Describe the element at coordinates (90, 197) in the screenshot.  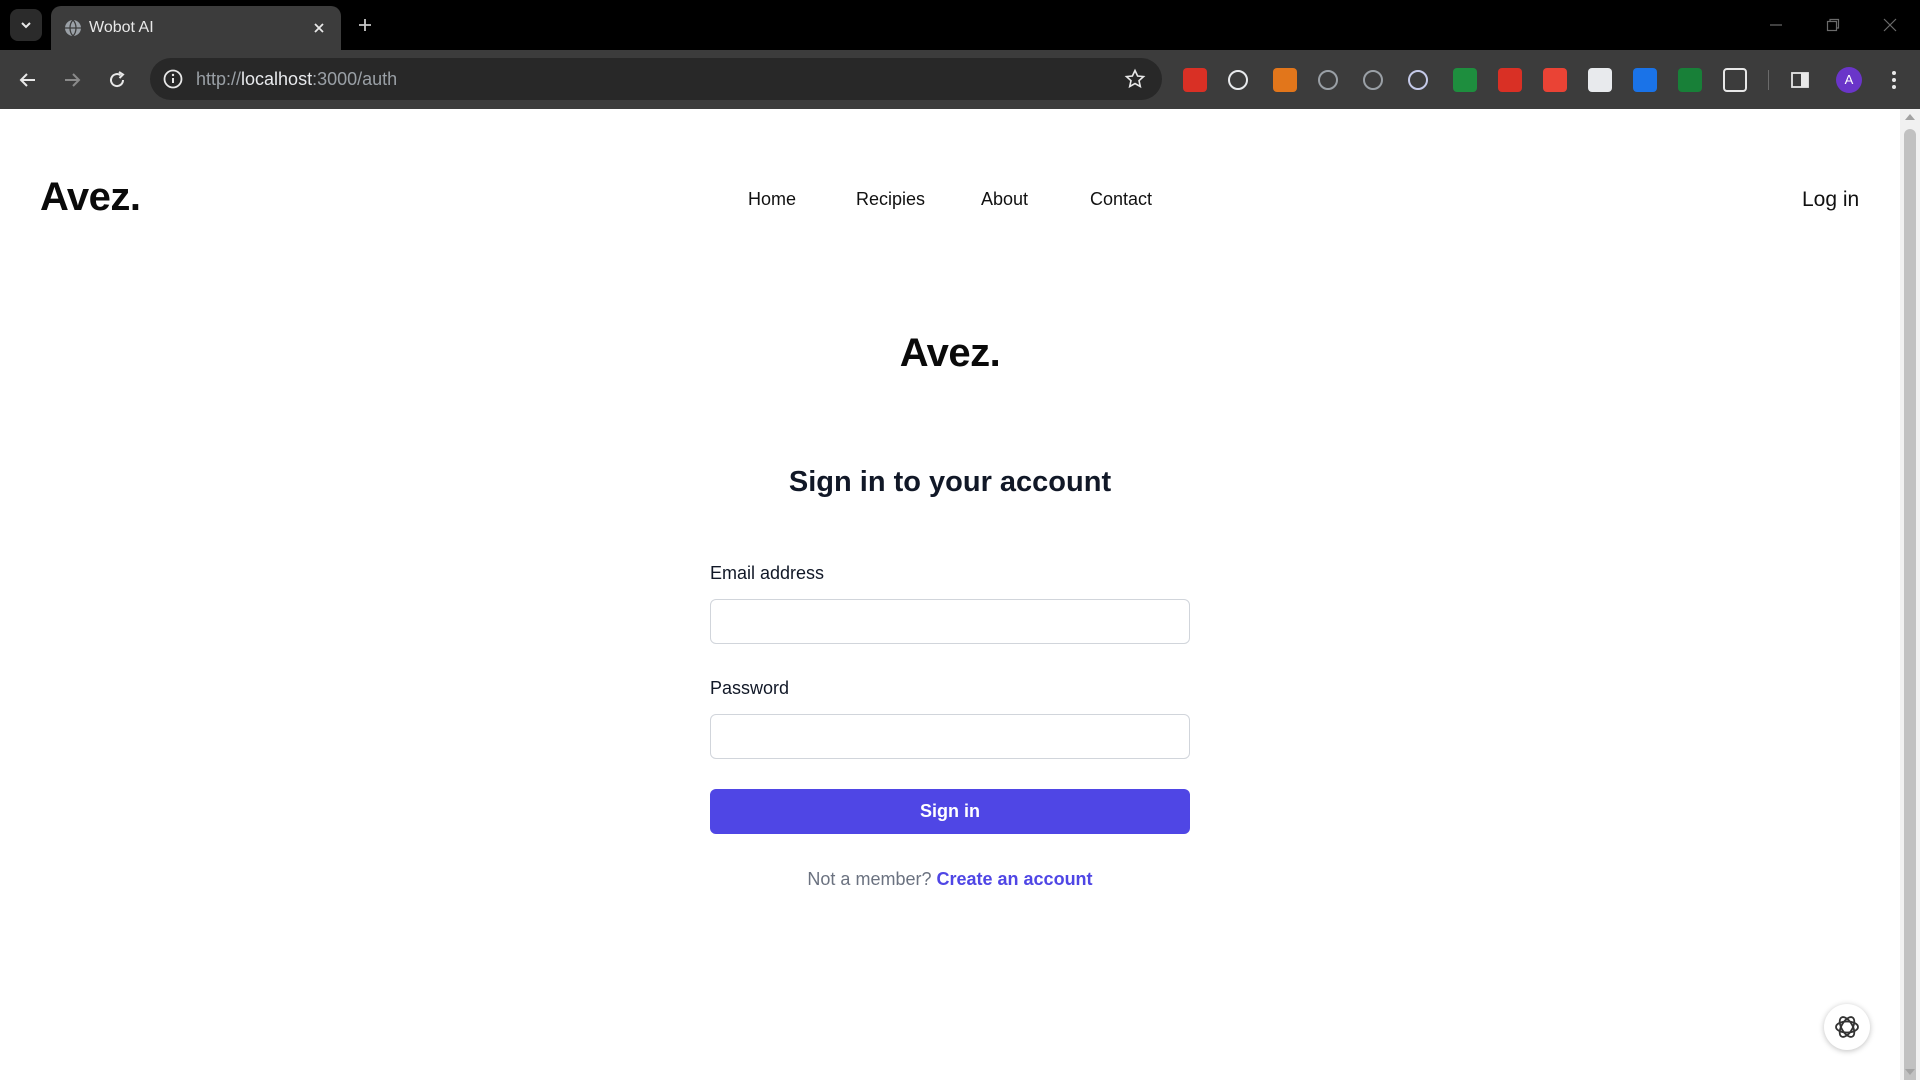
I see `site-logo: Avez.` at that location.